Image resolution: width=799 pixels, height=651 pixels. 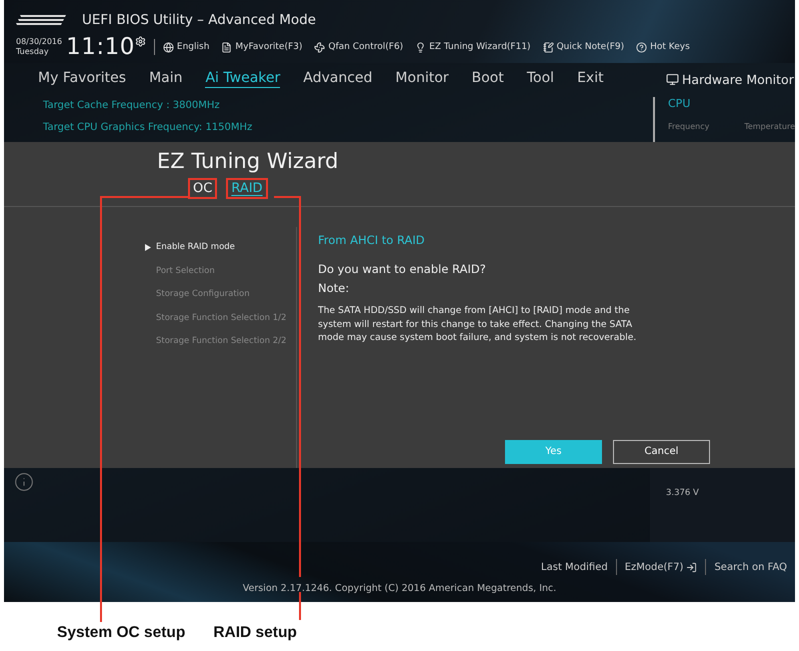 What do you see at coordinates (689, 126) in the screenshot?
I see `column-label: Frequency` at bounding box center [689, 126].